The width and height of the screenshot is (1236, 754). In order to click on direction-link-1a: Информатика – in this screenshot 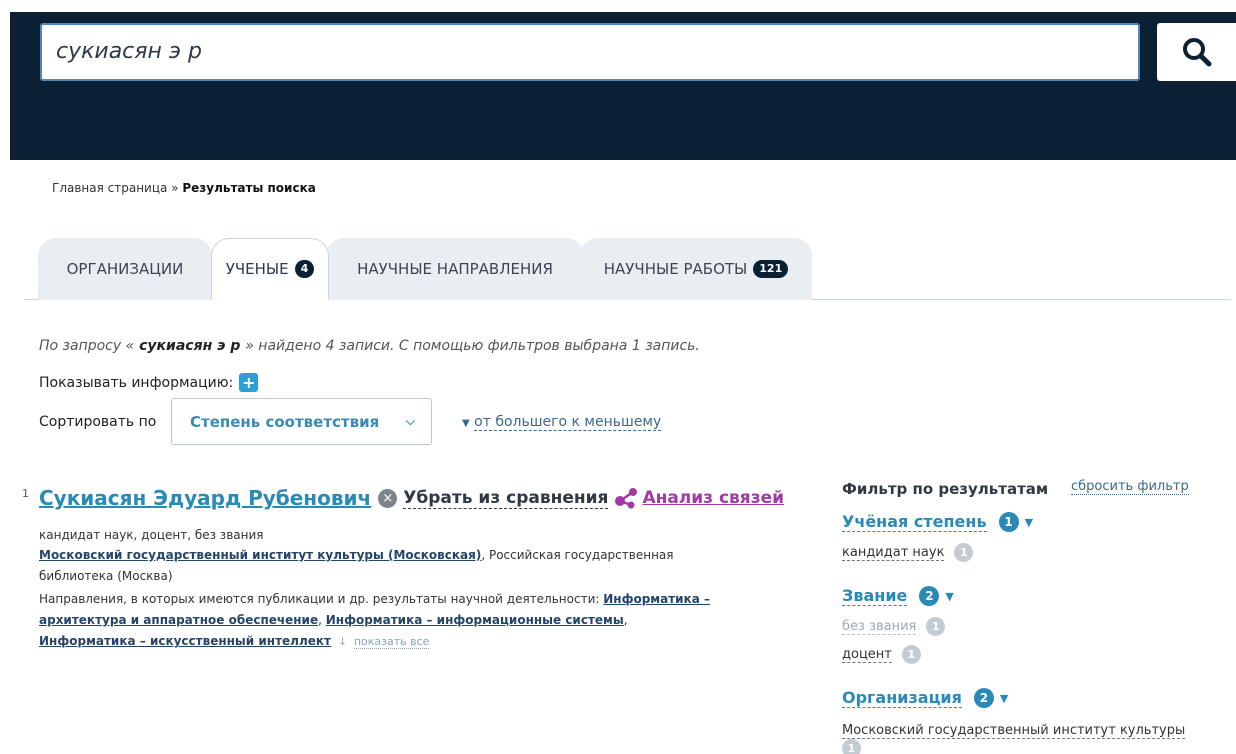, I will do `click(656, 599)`.